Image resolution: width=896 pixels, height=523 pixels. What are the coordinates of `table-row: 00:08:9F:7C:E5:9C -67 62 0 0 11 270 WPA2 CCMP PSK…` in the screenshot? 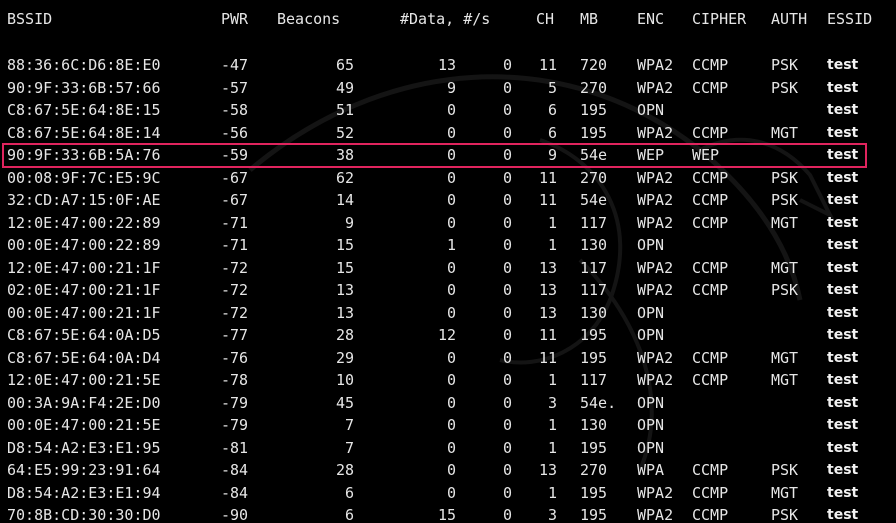 It's located at (448, 178).